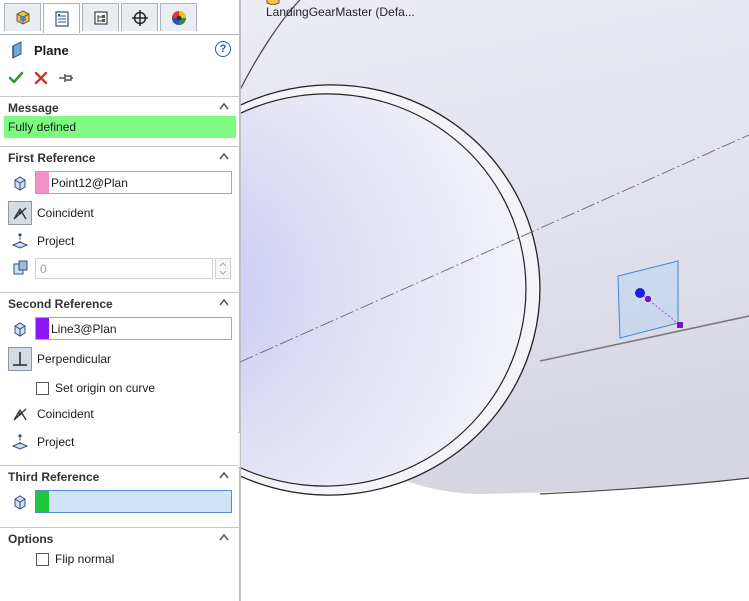 This screenshot has height=601, width=749. I want to click on pushpin-icon, so click(66, 77).